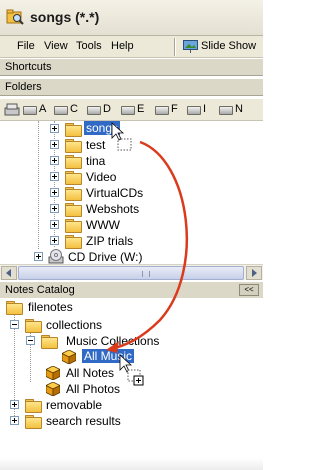 This screenshot has height=470, width=320. I want to click on scroll-left-button, so click(9, 273).